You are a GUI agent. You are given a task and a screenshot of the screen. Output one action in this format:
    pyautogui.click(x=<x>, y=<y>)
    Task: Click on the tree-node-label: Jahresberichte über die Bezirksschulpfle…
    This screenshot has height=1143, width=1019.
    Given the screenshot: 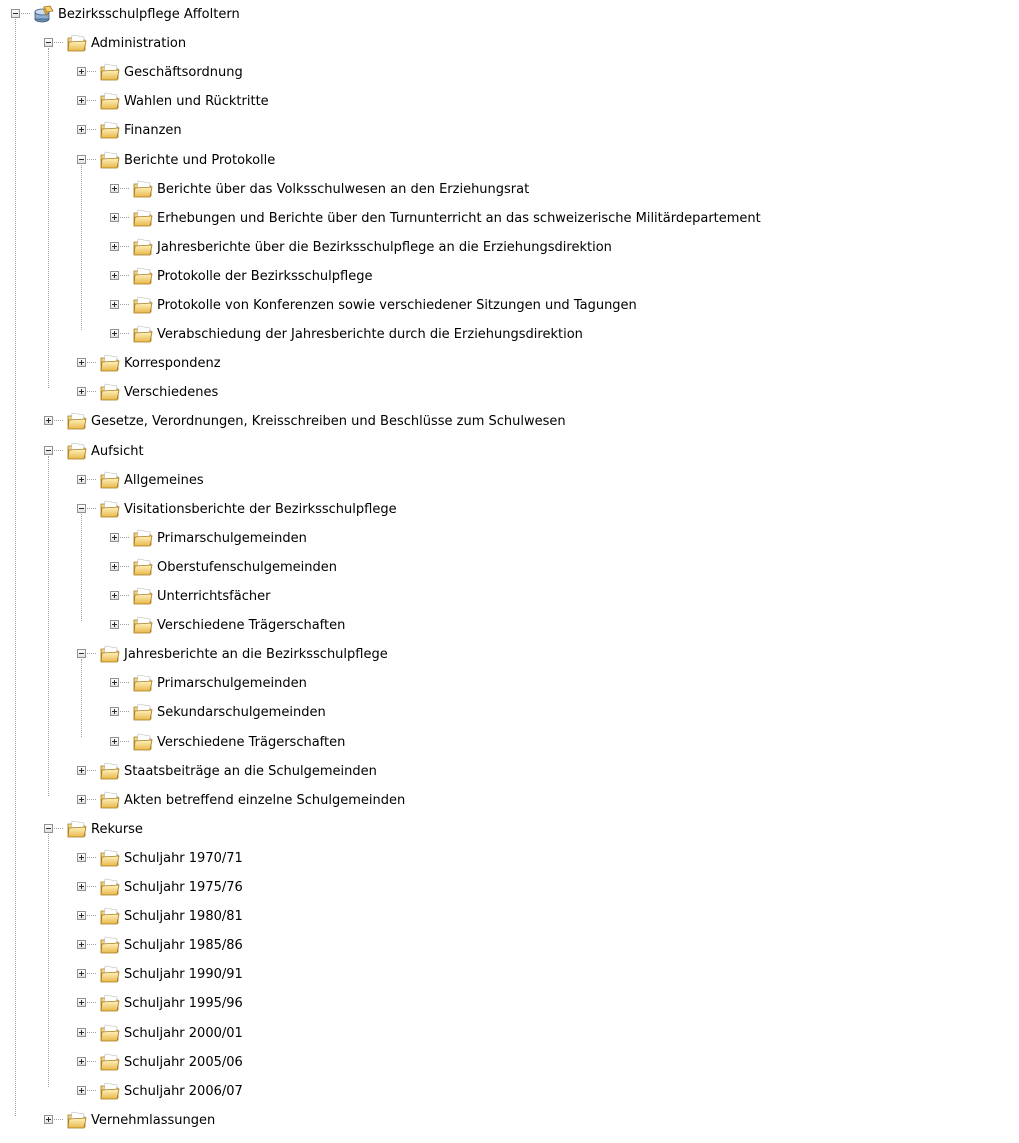 What is the action you would take?
    pyautogui.click(x=384, y=247)
    